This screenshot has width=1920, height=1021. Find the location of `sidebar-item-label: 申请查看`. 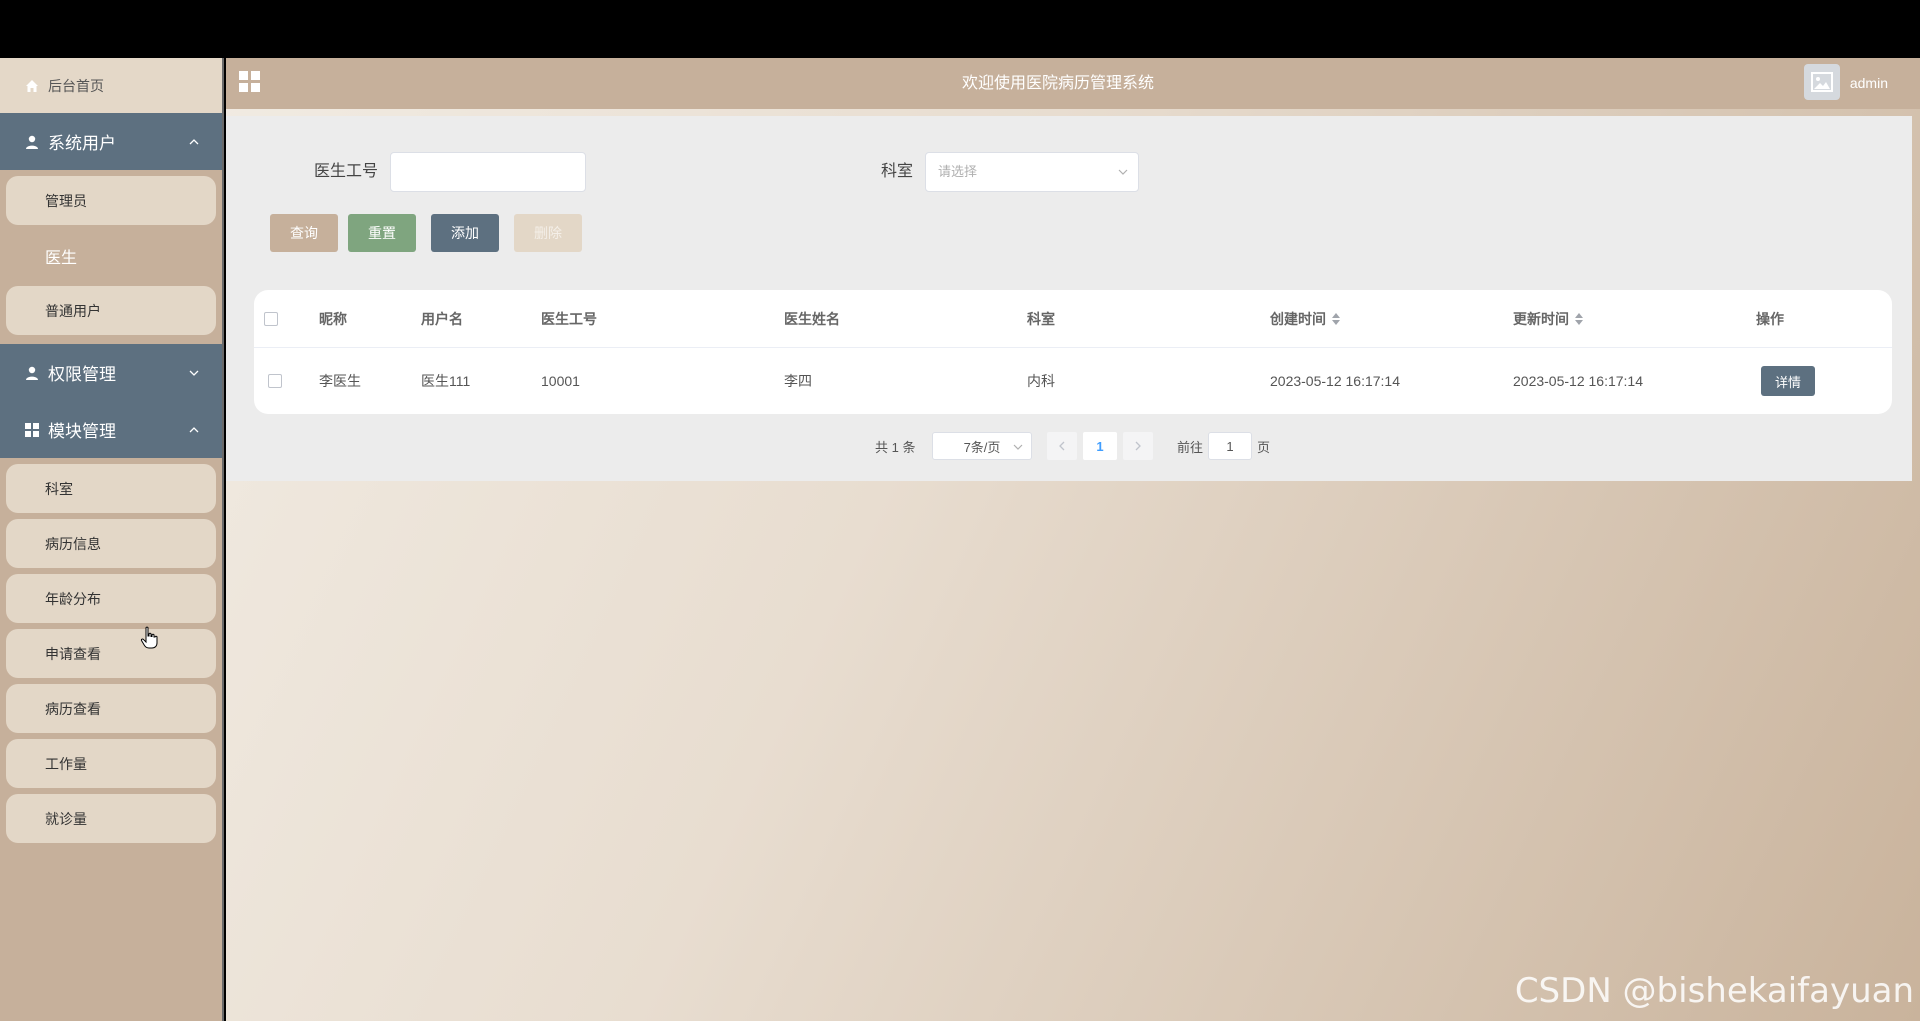

sidebar-item-label: 申请查看 is located at coordinates (73, 653).